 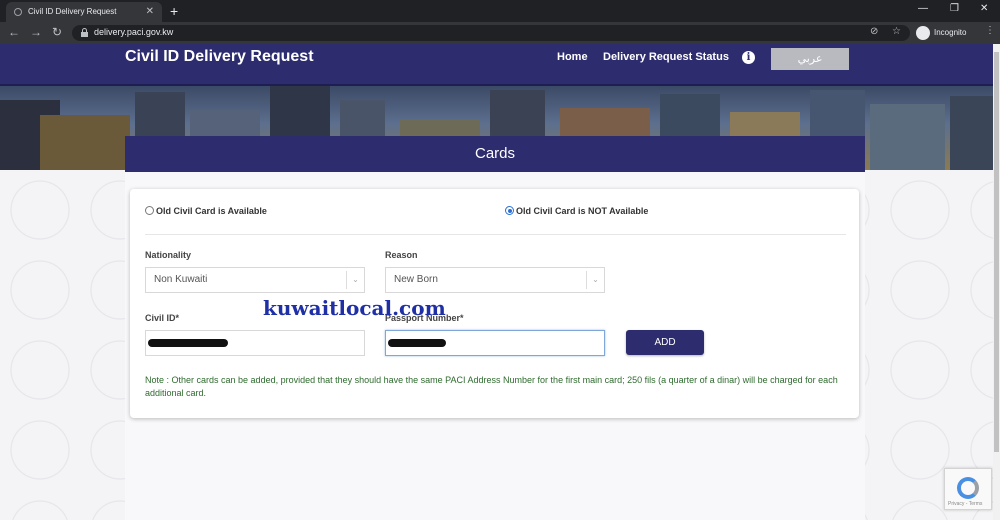 What do you see at coordinates (14, 32) in the screenshot?
I see `back-icon: ←` at bounding box center [14, 32].